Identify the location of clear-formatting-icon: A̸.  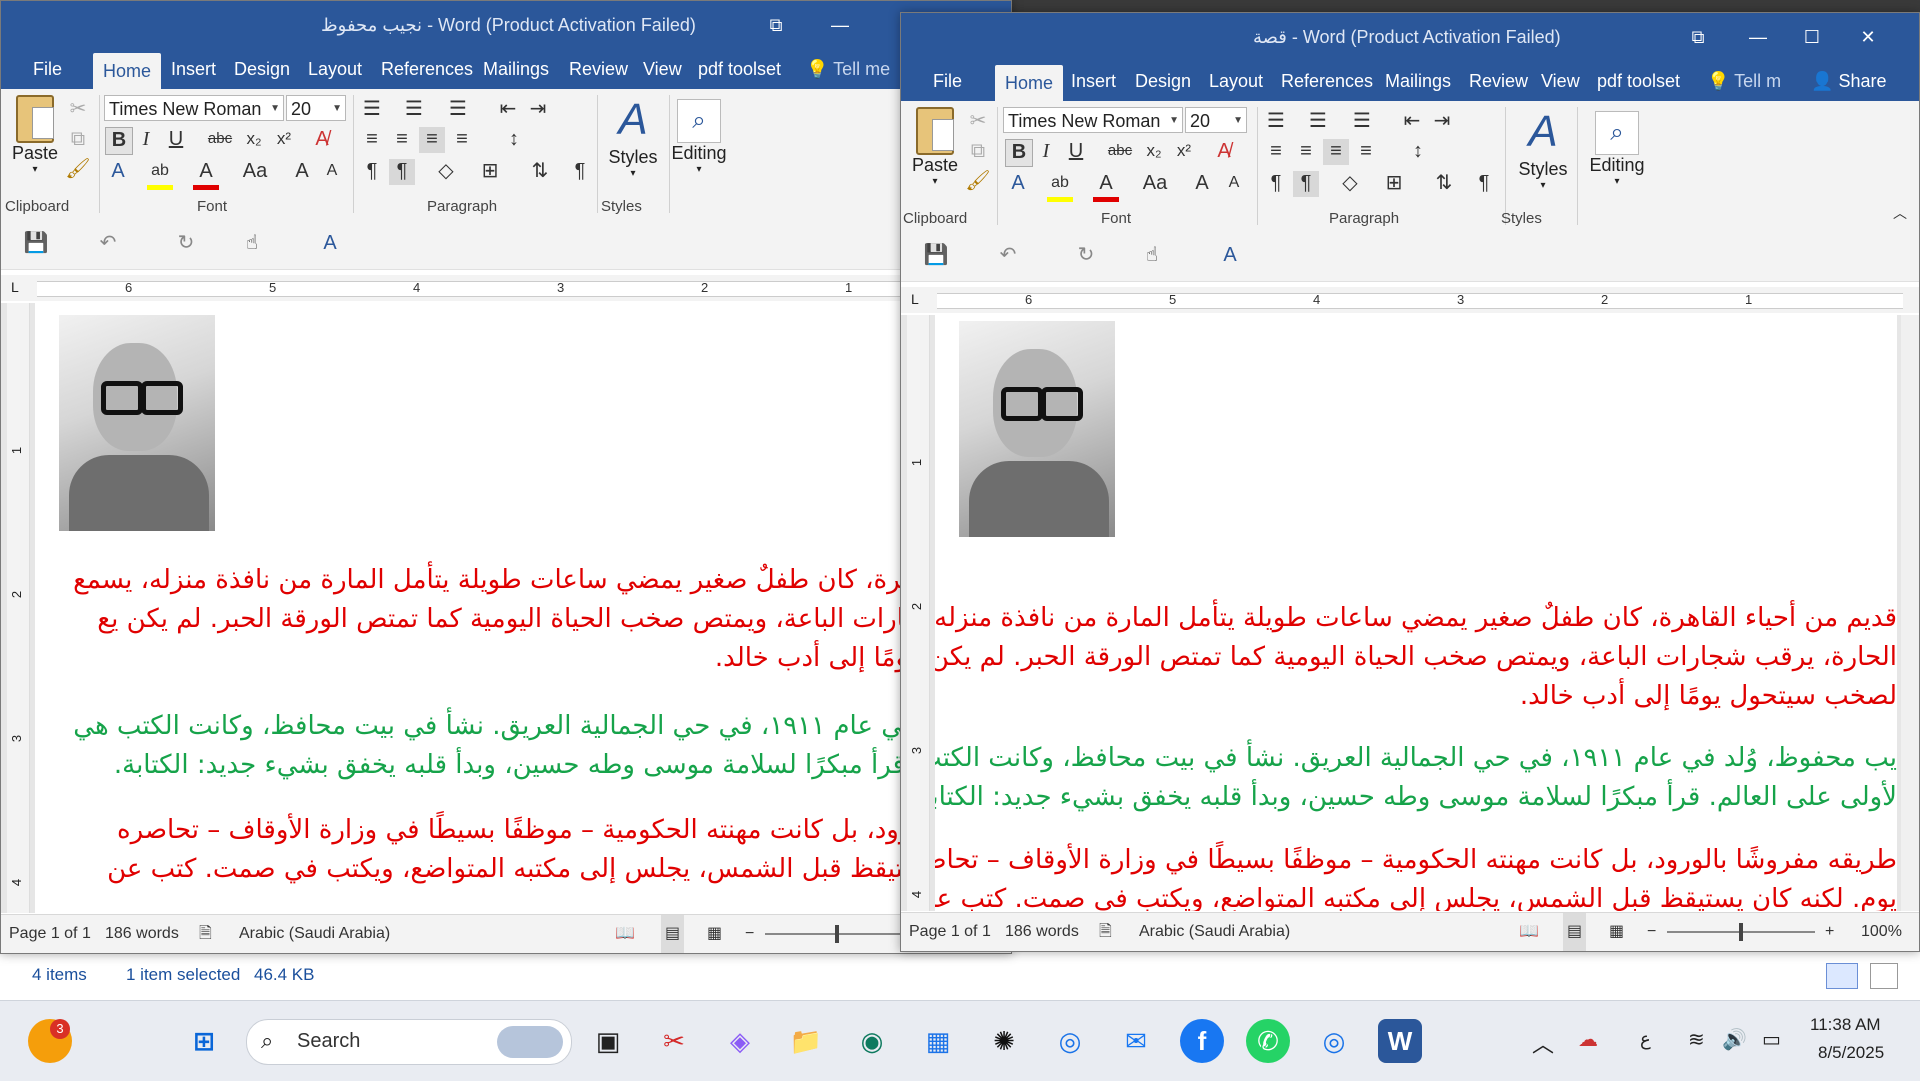
(322, 140).